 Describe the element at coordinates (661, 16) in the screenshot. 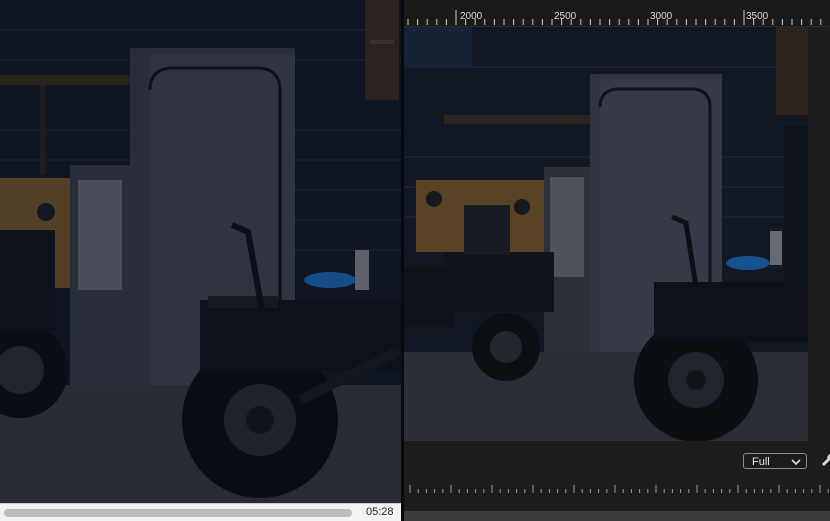

I see `ruler-label-3000: 3000` at that location.